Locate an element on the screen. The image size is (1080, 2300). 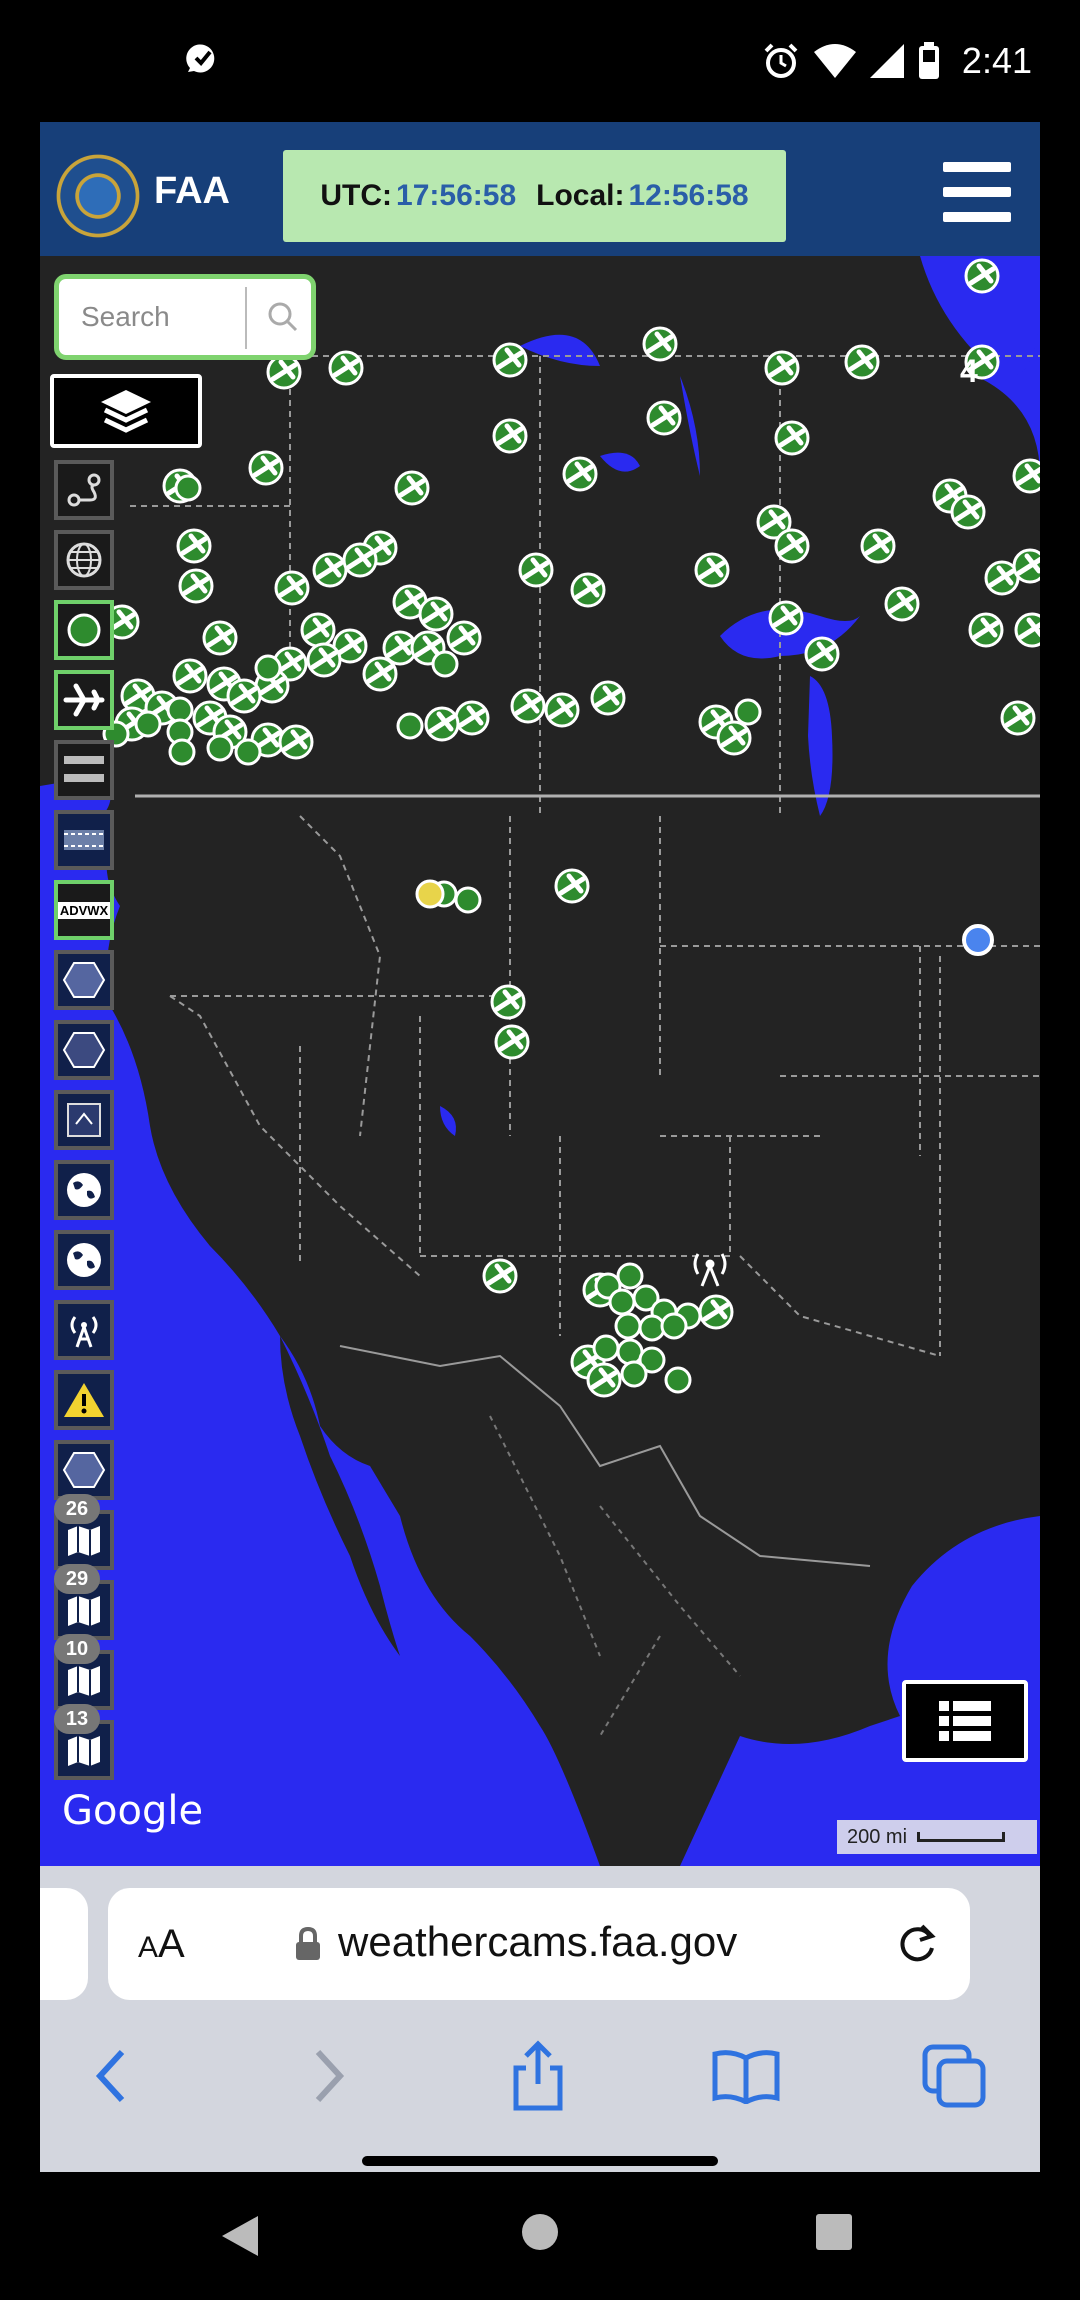
lock-icon is located at coordinates (308, 1943).